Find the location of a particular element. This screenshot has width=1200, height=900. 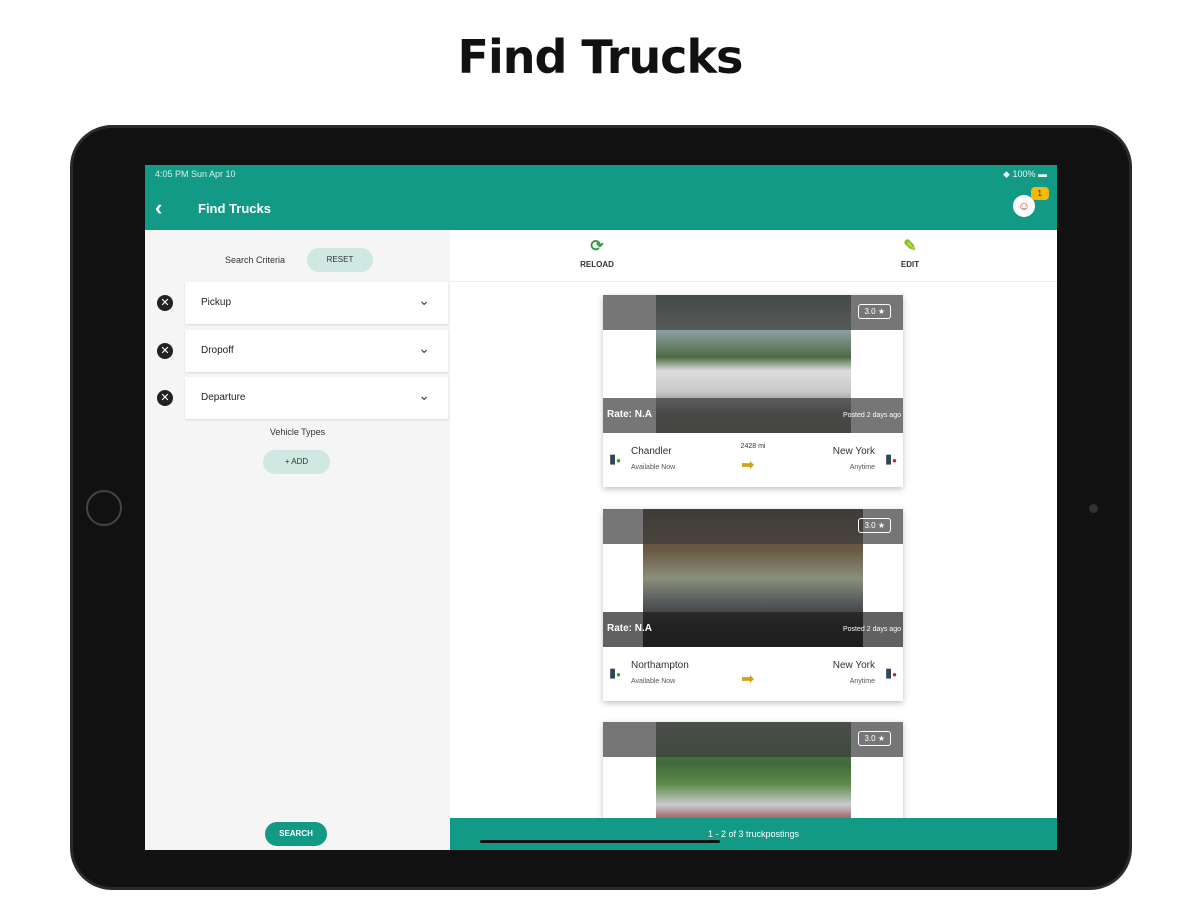

filter-pickup: ✕ Pickup ⌄ is located at coordinates (296, 303).